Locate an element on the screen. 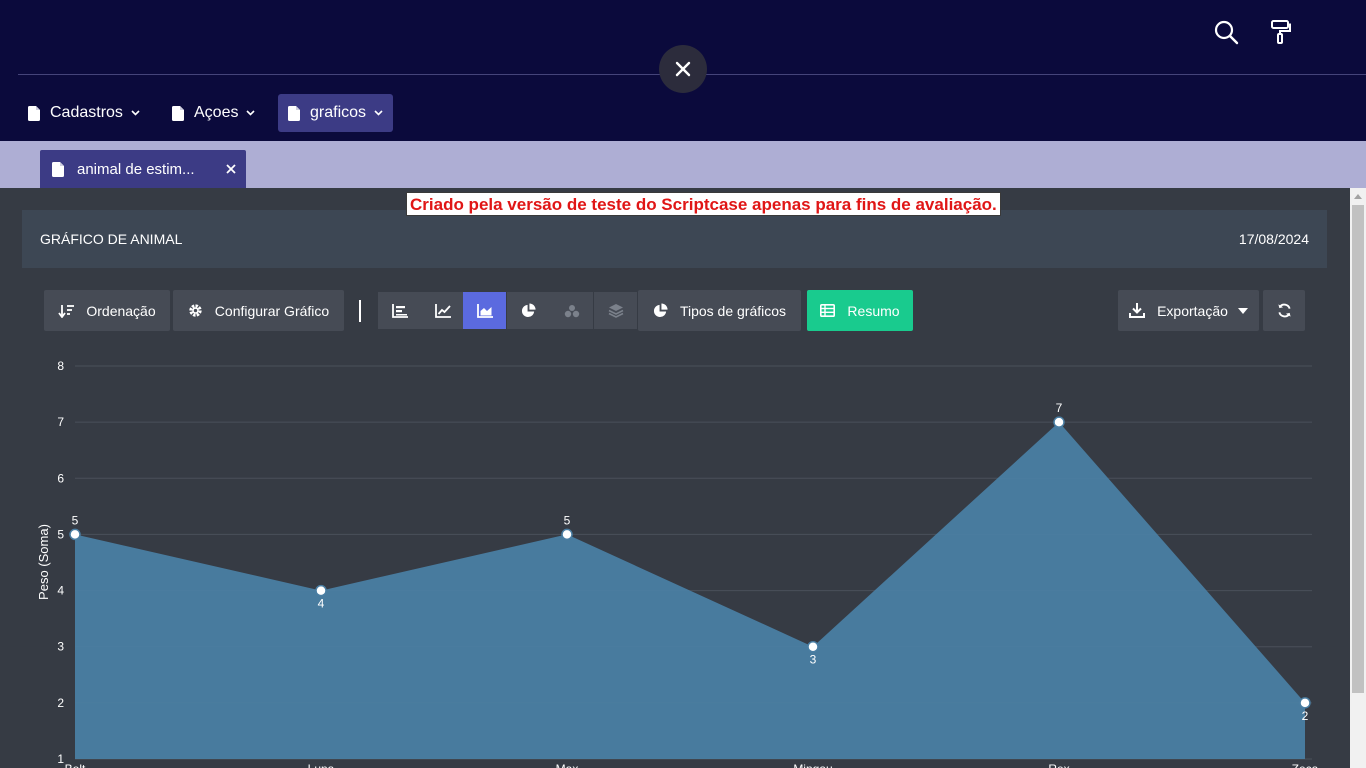 This screenshot has height=768, width=1366. line-chart-icon is located at coordinates (442, 310).